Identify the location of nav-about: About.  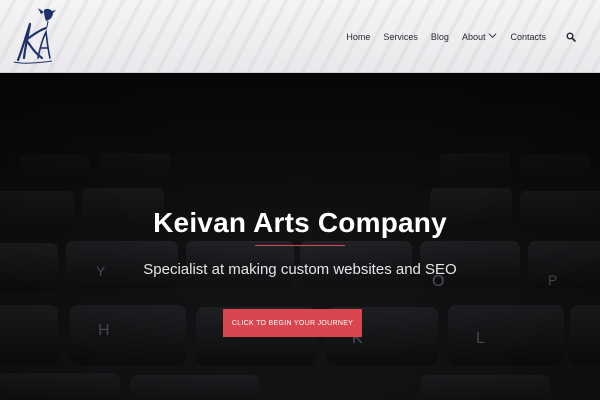
(480, 37).